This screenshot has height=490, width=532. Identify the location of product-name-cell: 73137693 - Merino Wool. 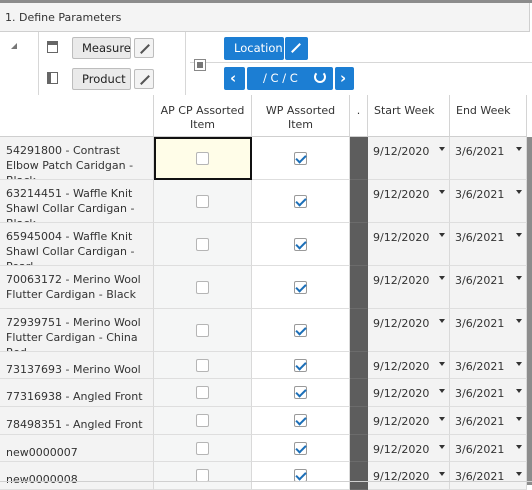
(77, 365).